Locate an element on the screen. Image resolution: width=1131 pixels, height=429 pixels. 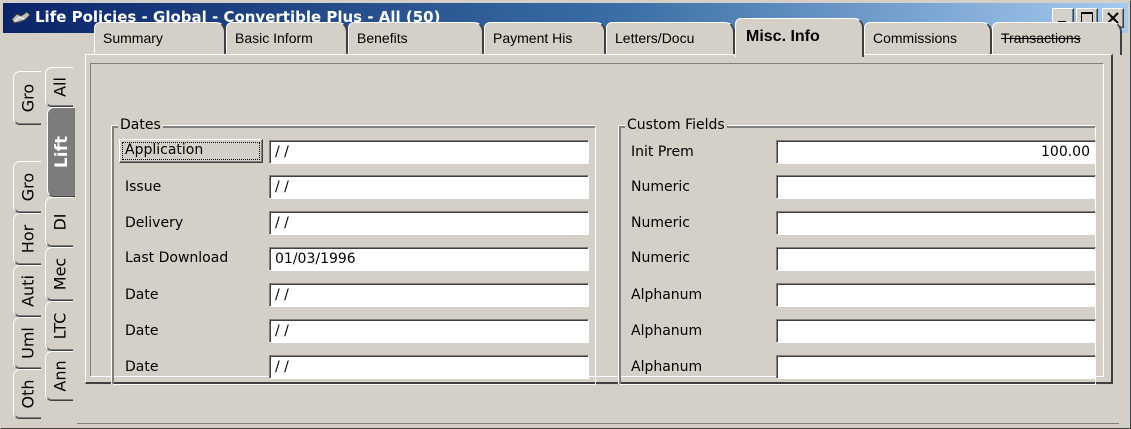
date-2-field: / / is located at coordinates (429, 331).